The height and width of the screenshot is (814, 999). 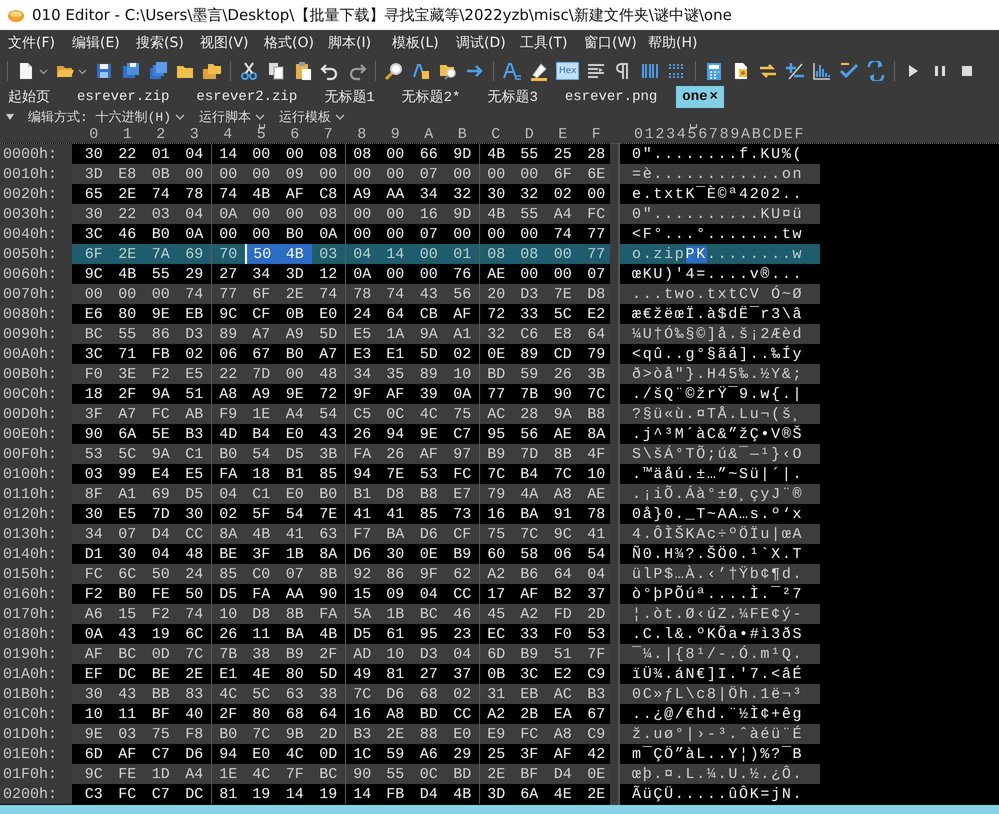 I want to click on hex-byte: C8, so click(x=328, y=194).